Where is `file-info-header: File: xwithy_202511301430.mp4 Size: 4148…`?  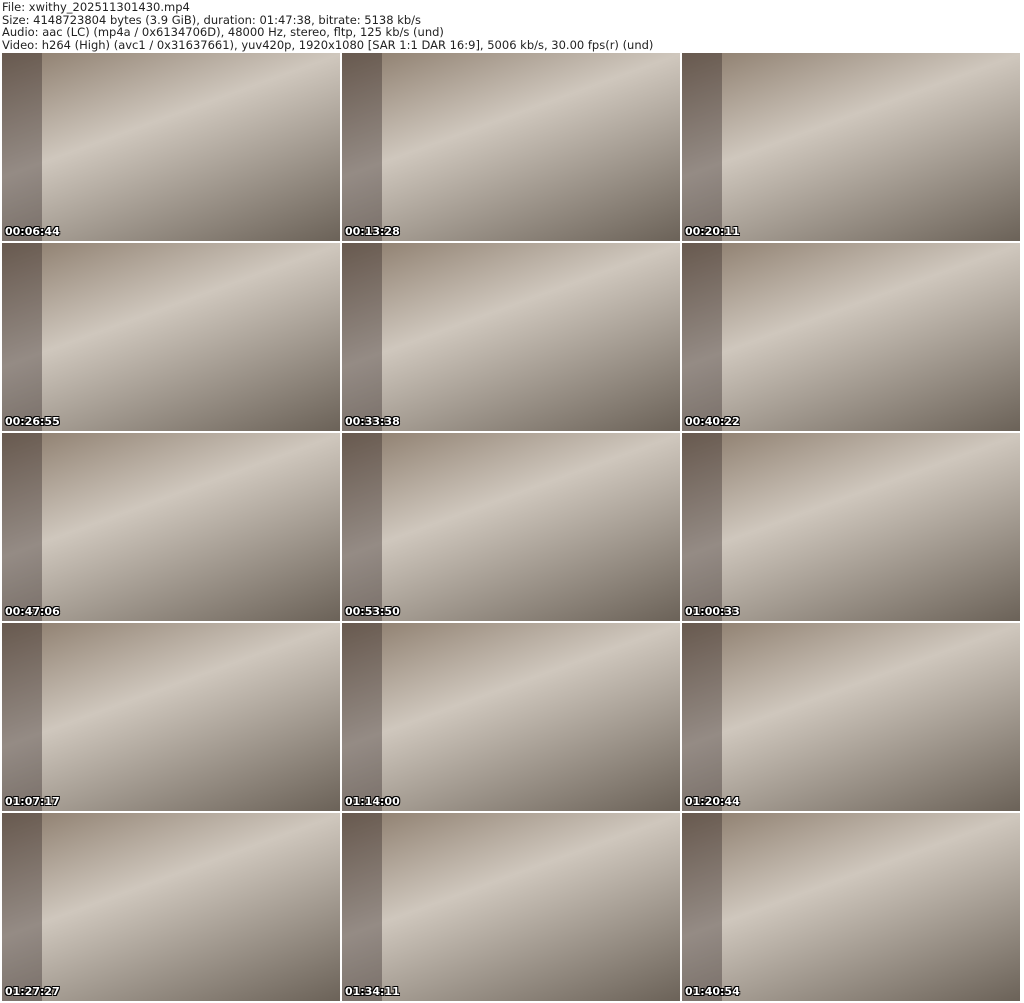 file-info-header: File: xwithy_202511301430.mp4 Size: 4148… is located at coordinates (327, 26).